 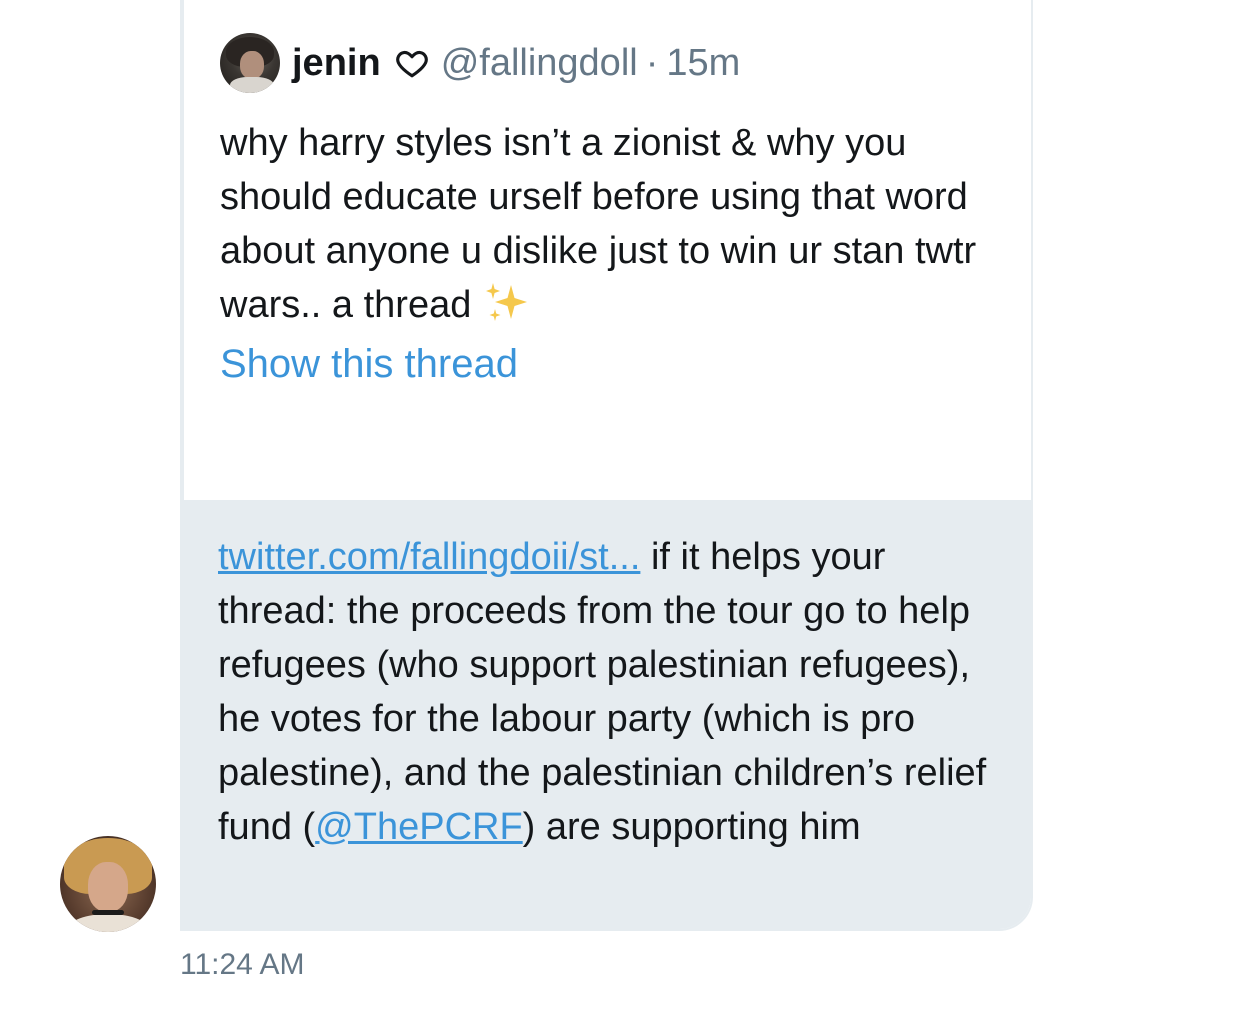 What do you see at coordinates (369, 364) in the screenshot?
I see `show-this-thread-link: Show this thread` at bounding box center [369, 364].